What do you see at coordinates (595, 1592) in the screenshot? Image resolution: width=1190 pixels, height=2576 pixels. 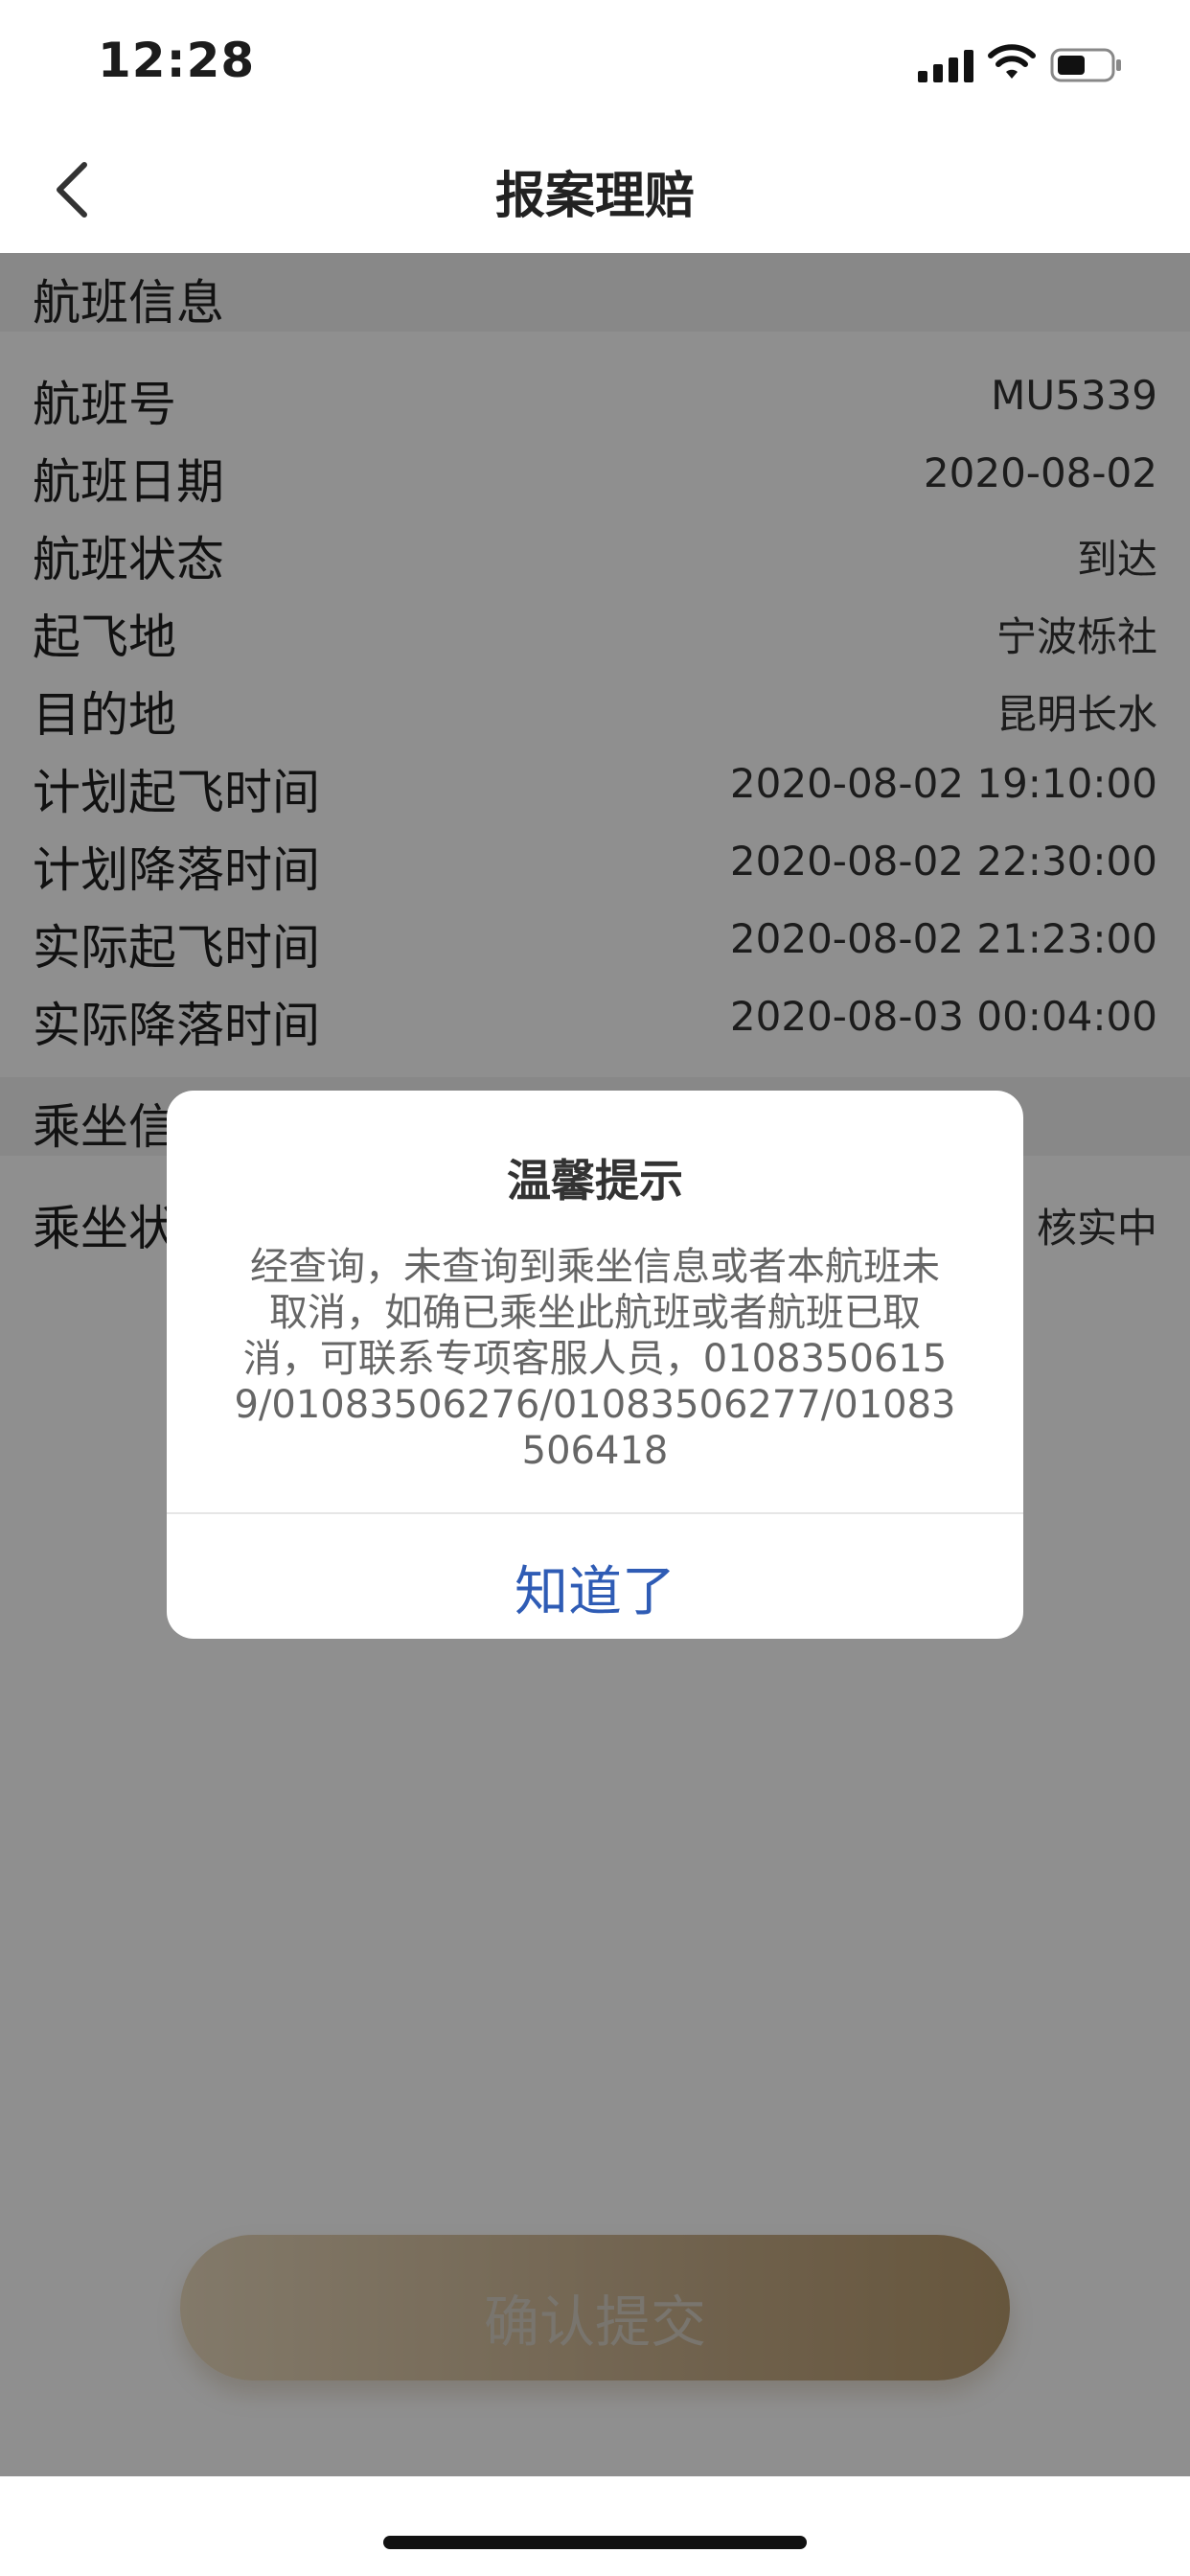 I see `dialog-confirm-label: 知道了` at bounding box center [595, 1592].